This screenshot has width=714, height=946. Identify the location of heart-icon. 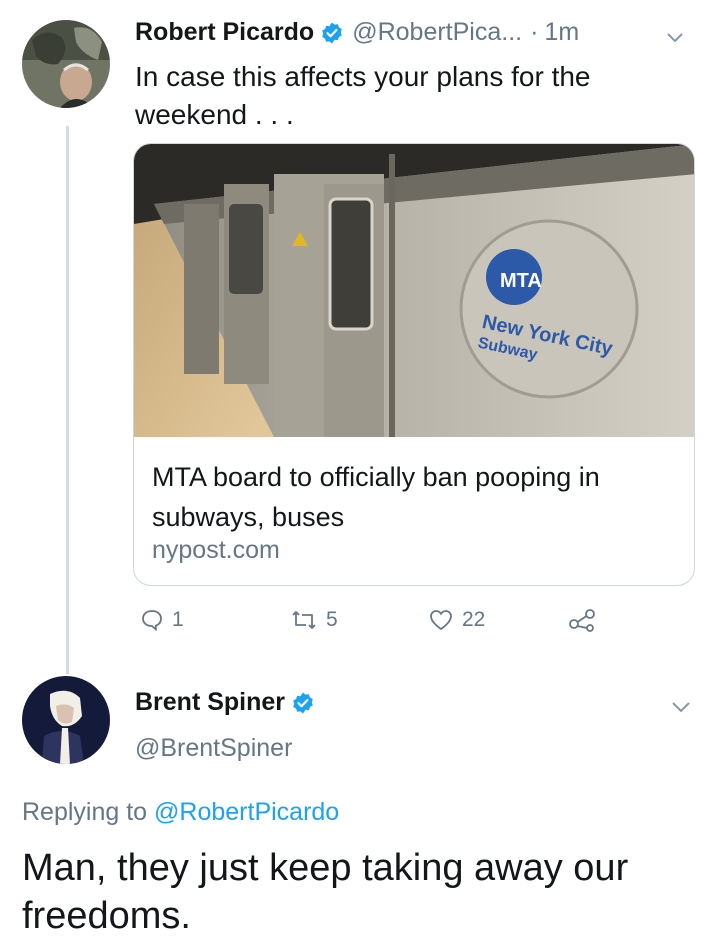
(441, 620).